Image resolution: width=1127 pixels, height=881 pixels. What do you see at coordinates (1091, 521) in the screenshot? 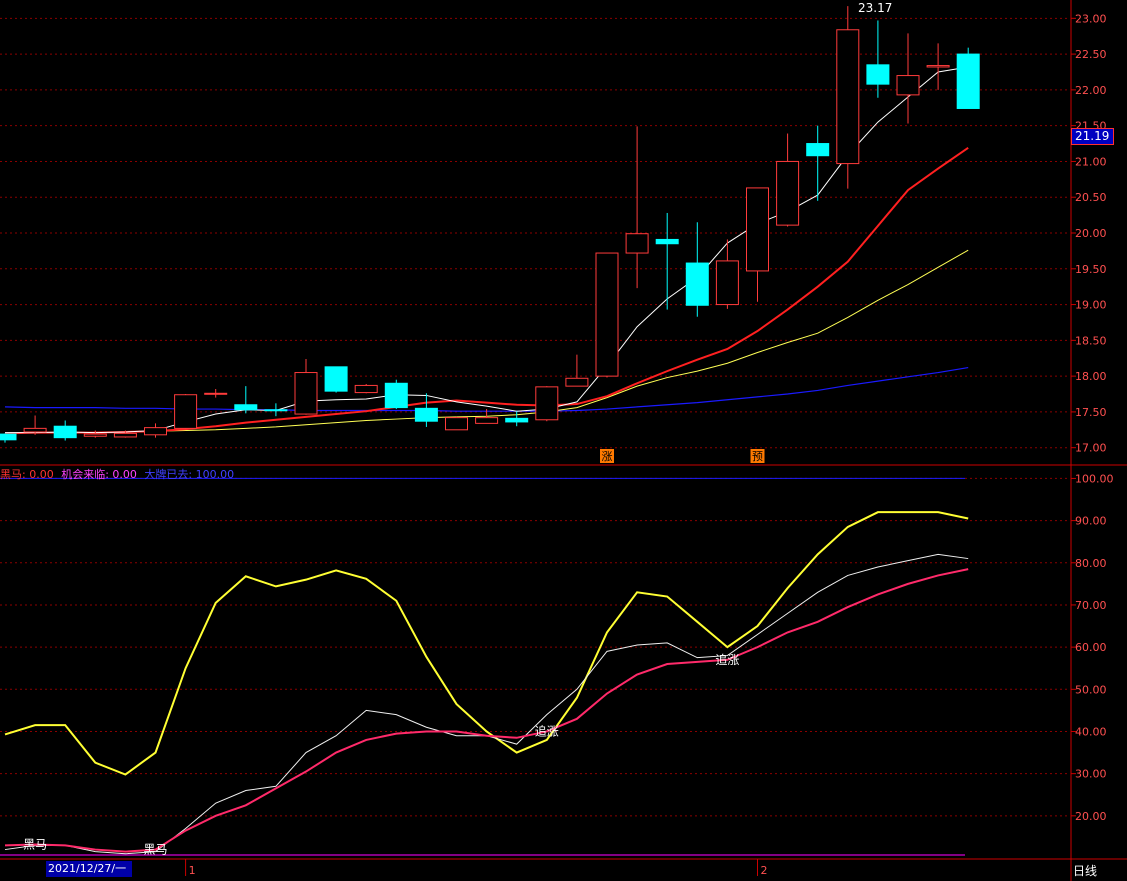
I see `oscillator-tick-label: 90.00` at bounding box center [1091, 521].